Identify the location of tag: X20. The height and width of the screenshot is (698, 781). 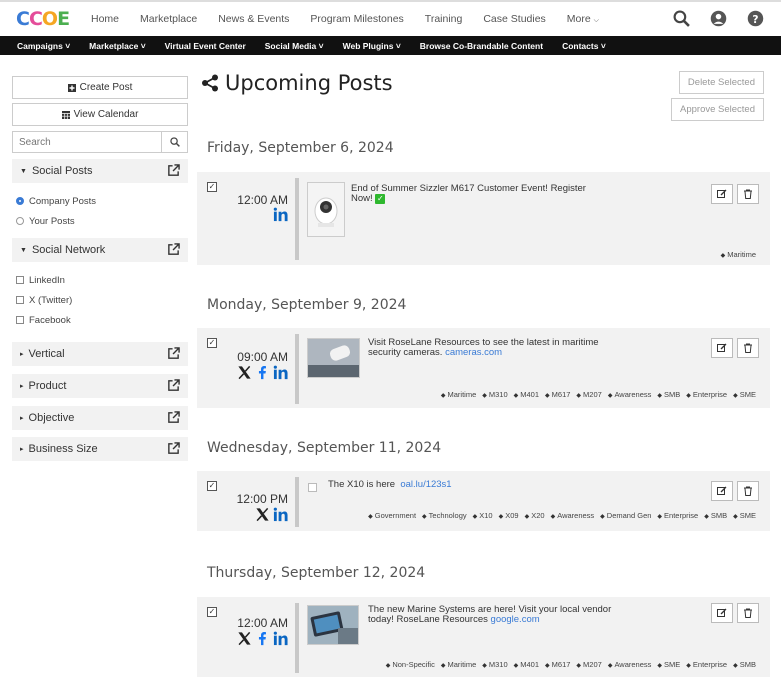
(534, 515).